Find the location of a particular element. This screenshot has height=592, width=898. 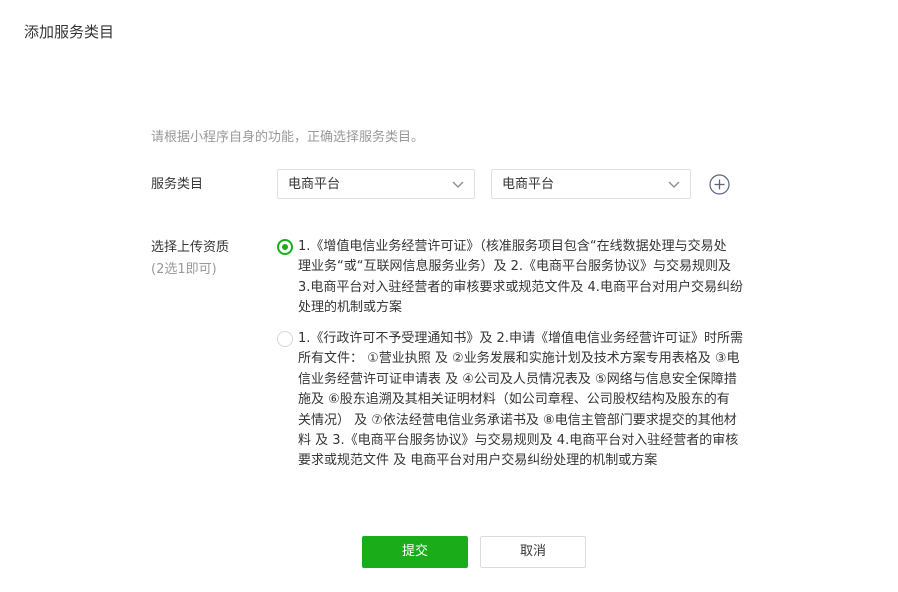

primary-category-select: 电商平台 is located at coordinates (376, 184).